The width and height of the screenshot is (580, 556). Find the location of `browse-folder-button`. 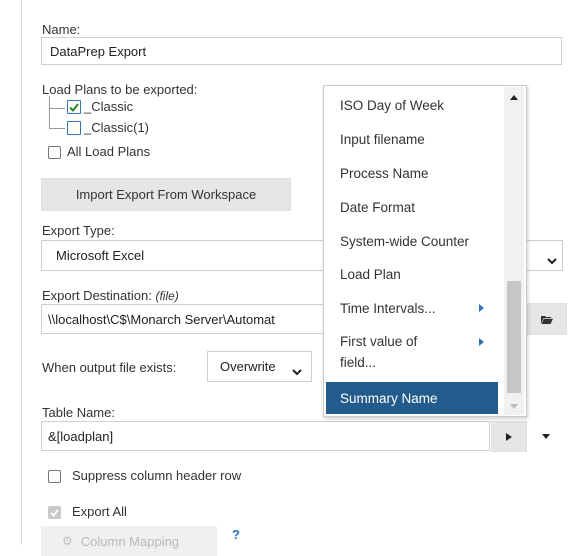

browse-folder-button is located at coordinates (547, 319).